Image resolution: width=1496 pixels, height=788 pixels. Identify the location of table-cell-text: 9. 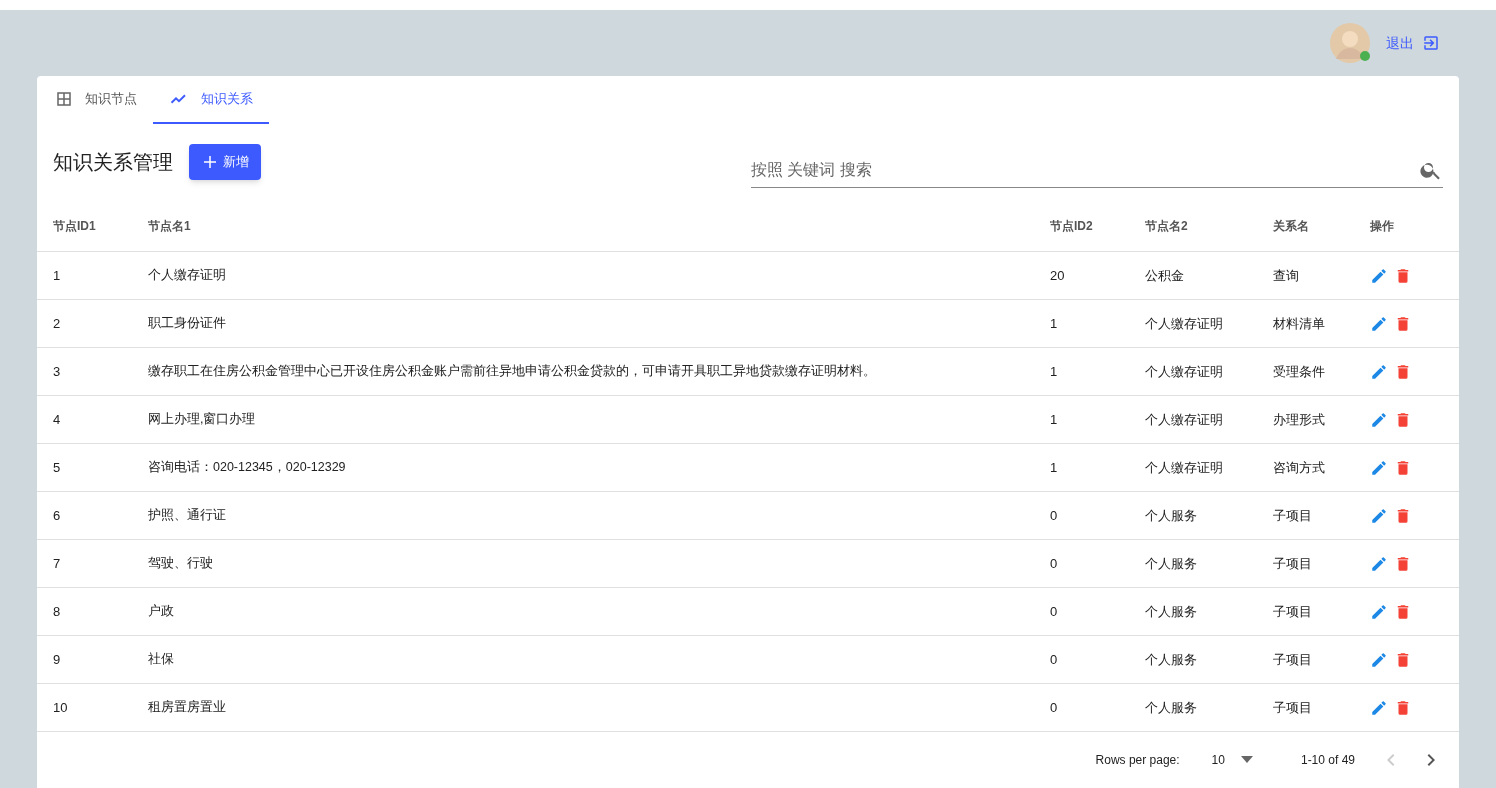
(57, 659).